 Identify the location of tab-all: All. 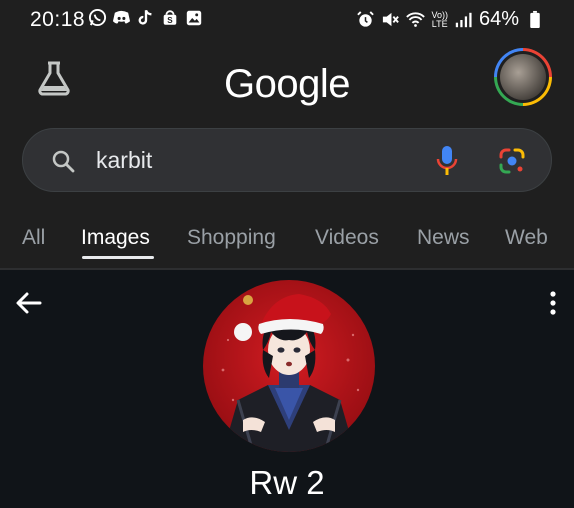
(33, 238).